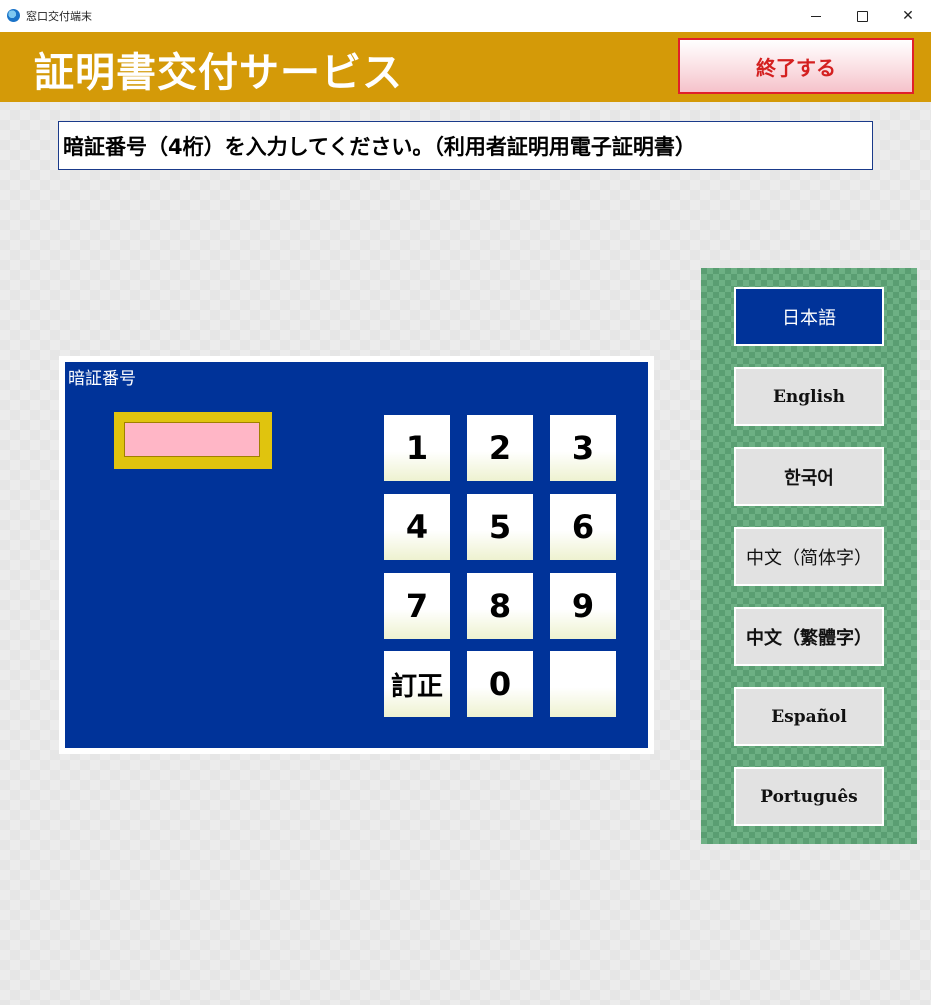 The image size is (931, 1005). I want to click on pin-input, so click(192, 439).